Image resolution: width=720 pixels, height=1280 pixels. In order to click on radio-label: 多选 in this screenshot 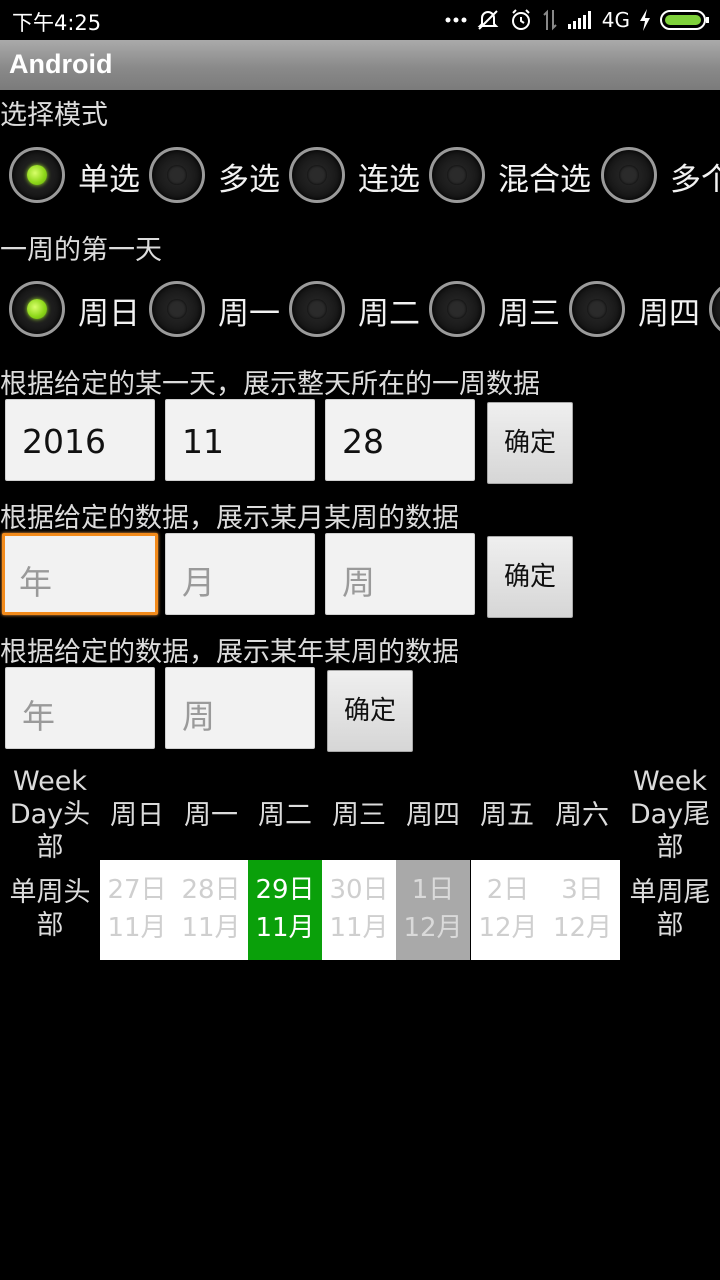, I will do `click(249, 180)`.